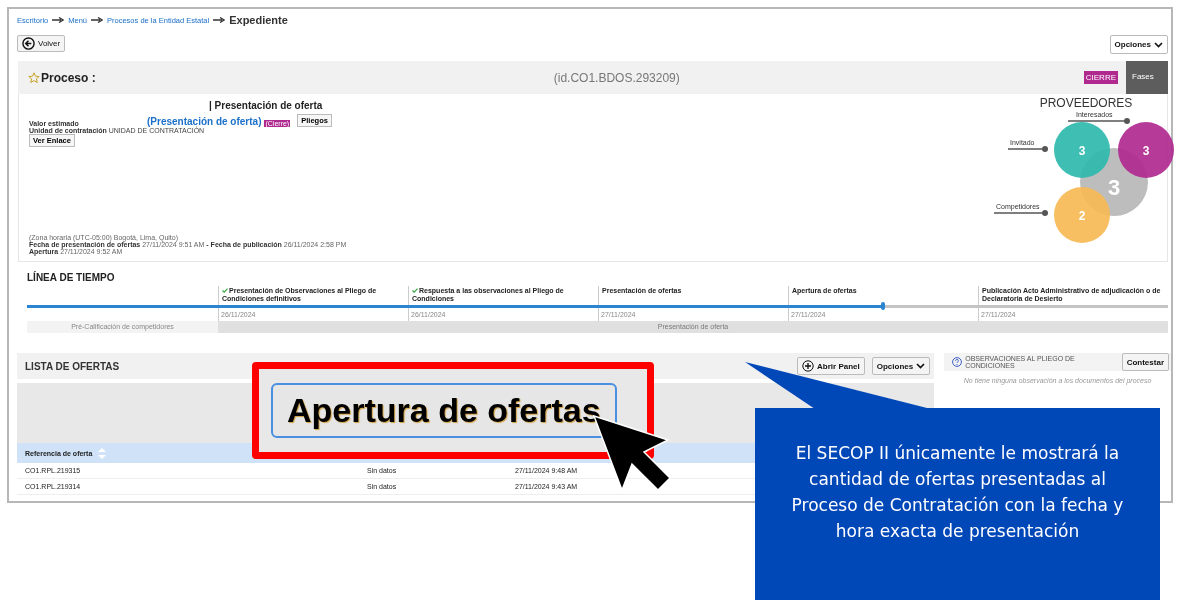  Describe the element at coordinates (41, 43) in the screenshot. I see `back-button: Volver` at that location.